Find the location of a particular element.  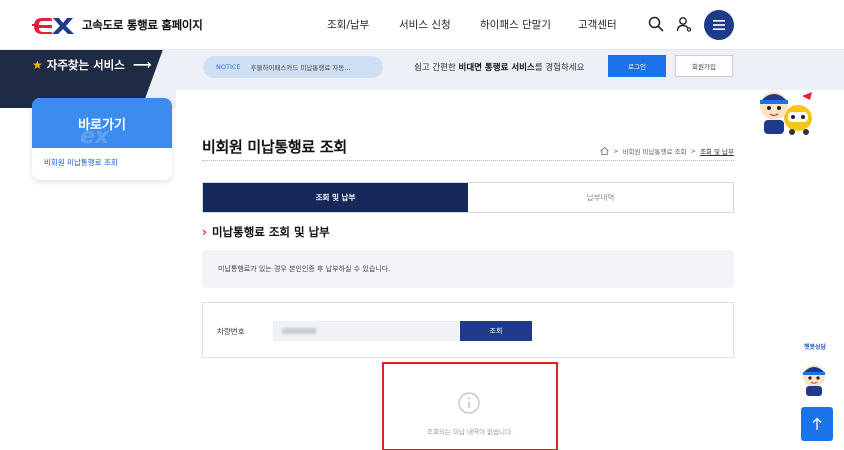

notice-tag: NOTICE is located at coordinates (228, 67).